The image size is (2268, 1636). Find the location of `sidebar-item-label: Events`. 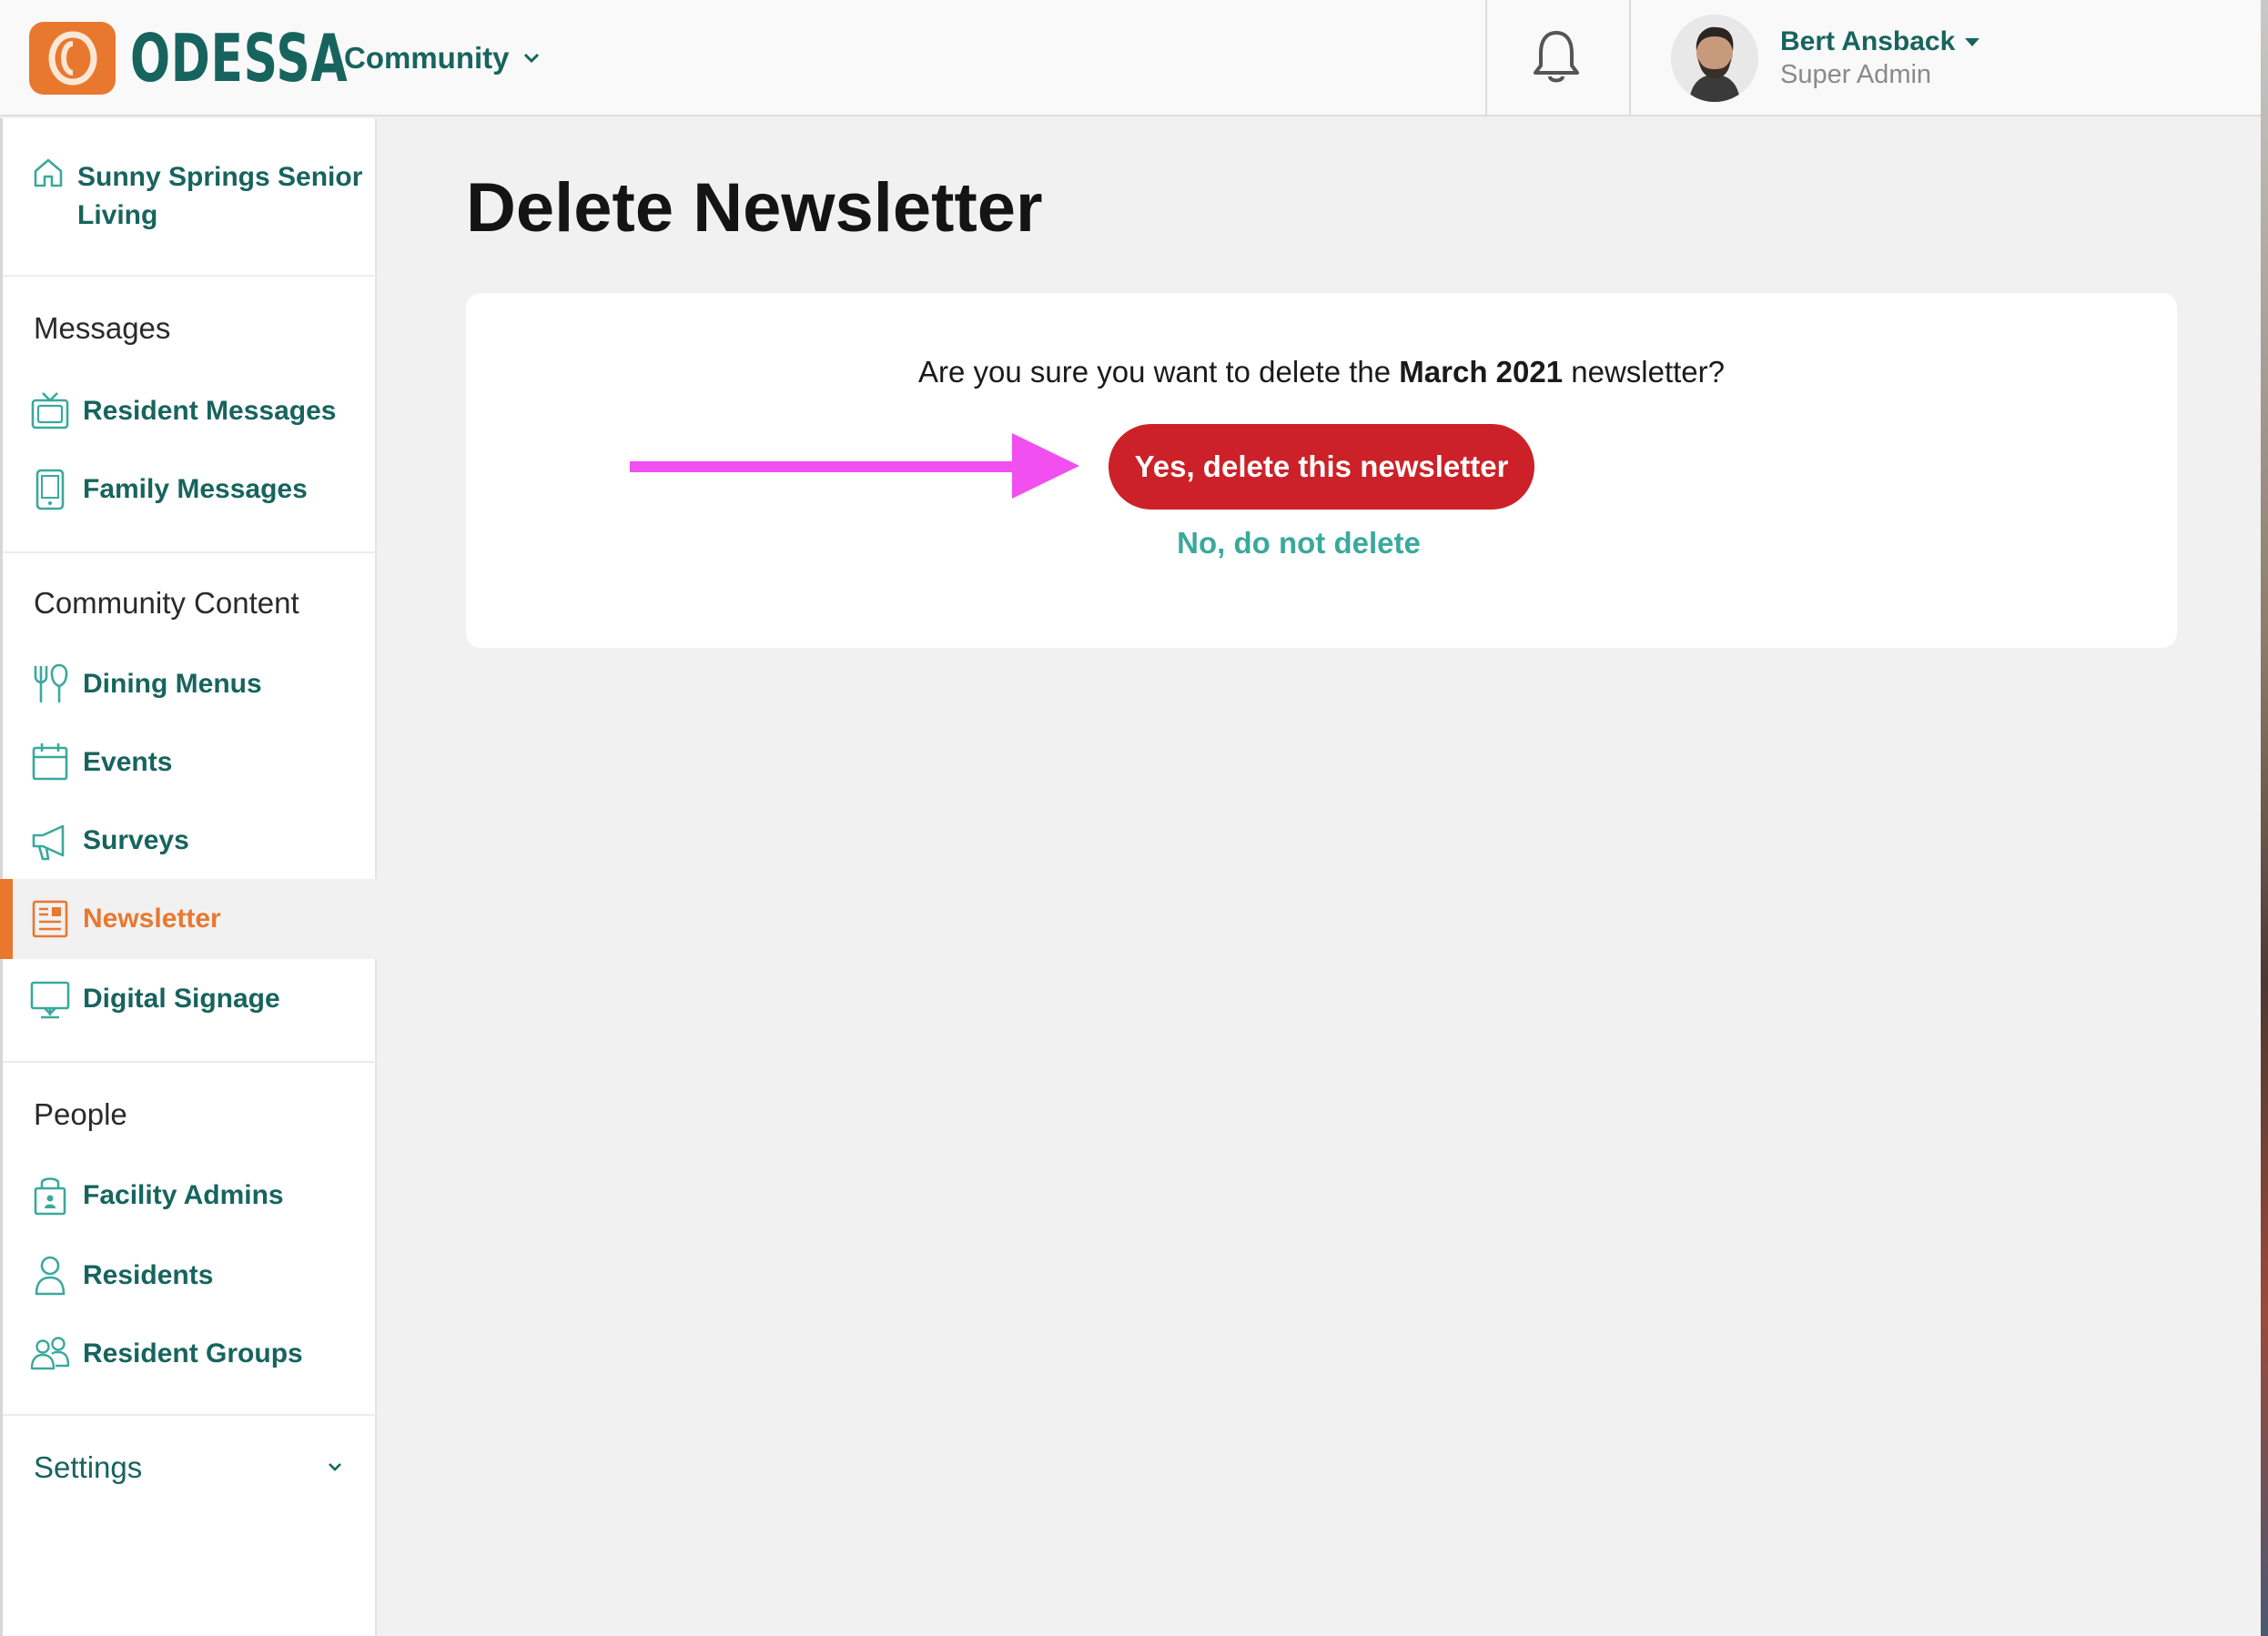

sidebar-item-label: Events is located at coordinates (128, 762).